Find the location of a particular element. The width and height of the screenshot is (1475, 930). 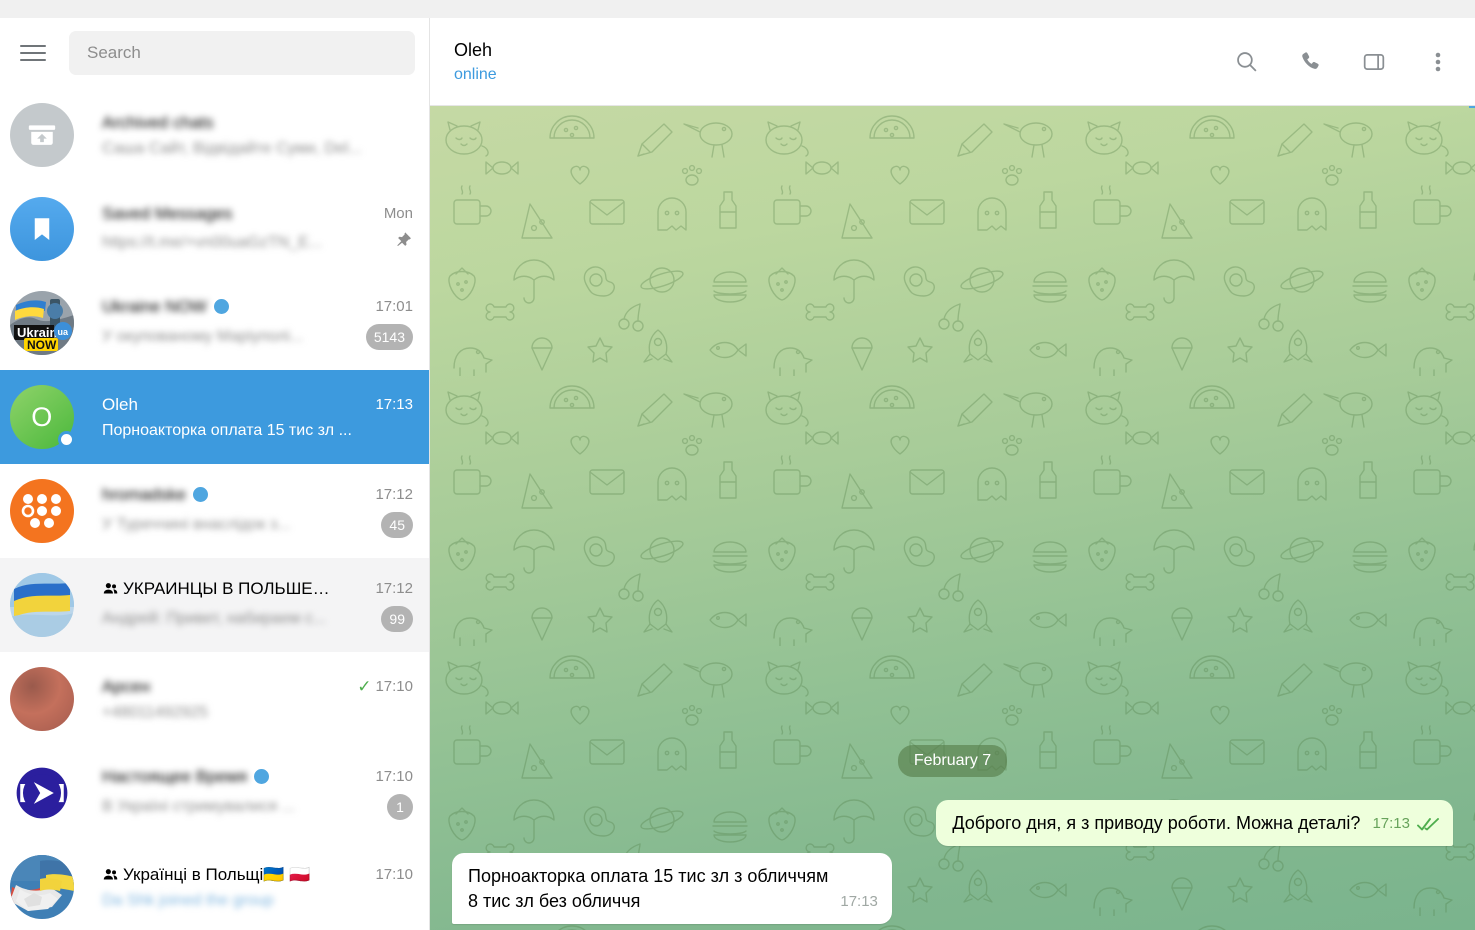

chat-time-text: 17:10 is located at coordinates (394, 686).